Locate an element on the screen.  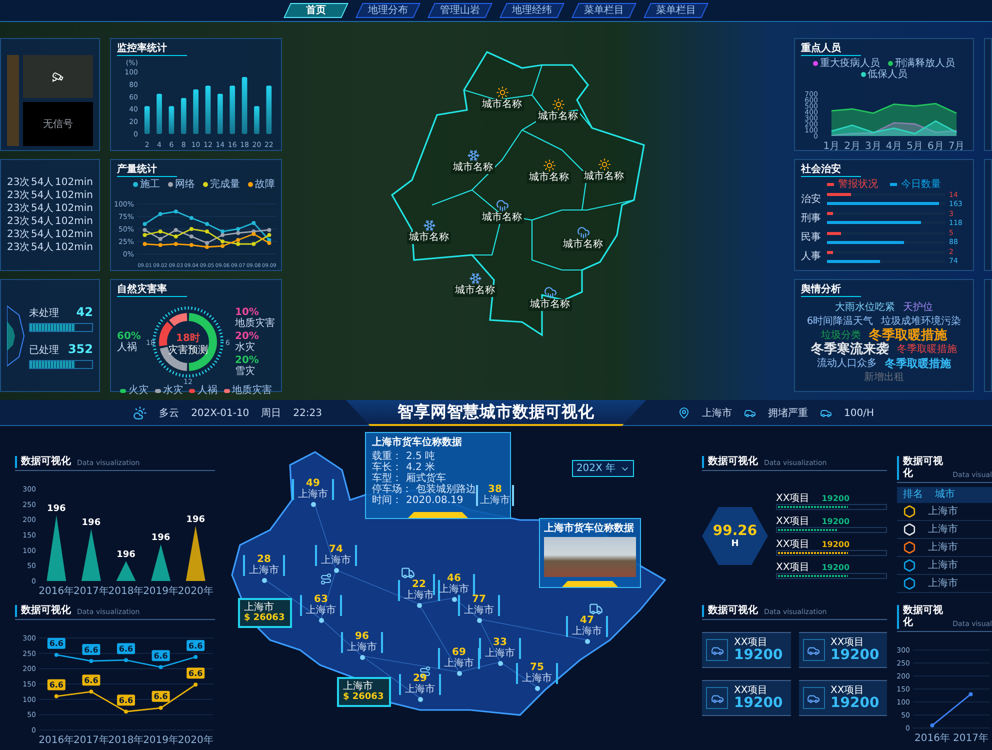
cloudy-weather-icon is located at coordinates (140, 413).